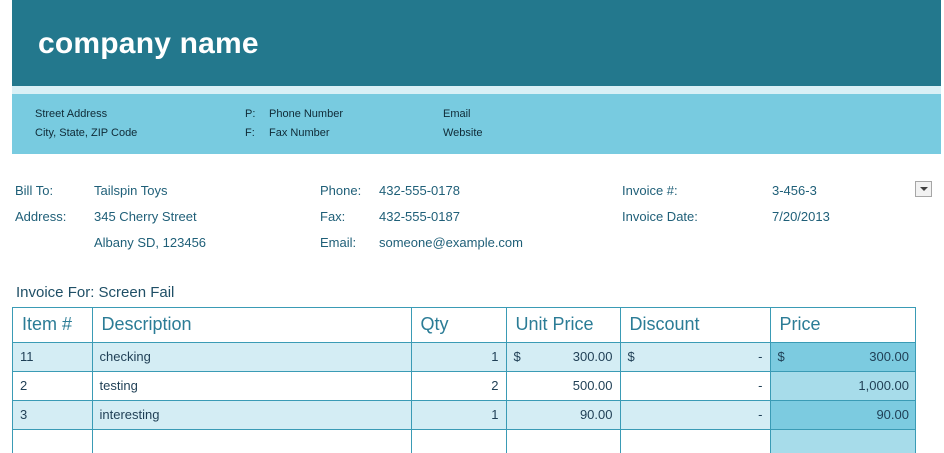  What do you see at coordinates (251, 325) in the screenshot?
I see `header-description: Description` at bounding box center [251, 325].